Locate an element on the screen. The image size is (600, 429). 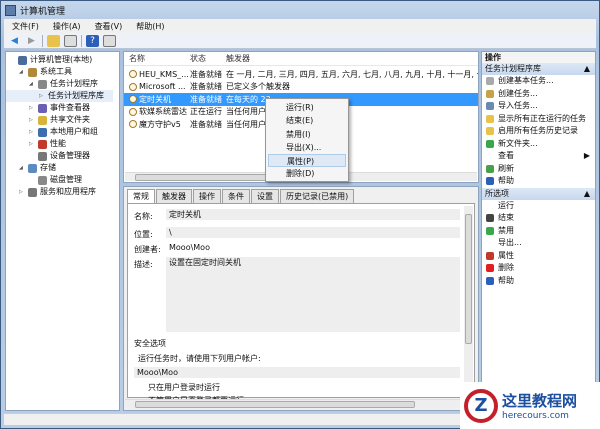
task-status: 准备就绪 is located at coordinates (206, 99).